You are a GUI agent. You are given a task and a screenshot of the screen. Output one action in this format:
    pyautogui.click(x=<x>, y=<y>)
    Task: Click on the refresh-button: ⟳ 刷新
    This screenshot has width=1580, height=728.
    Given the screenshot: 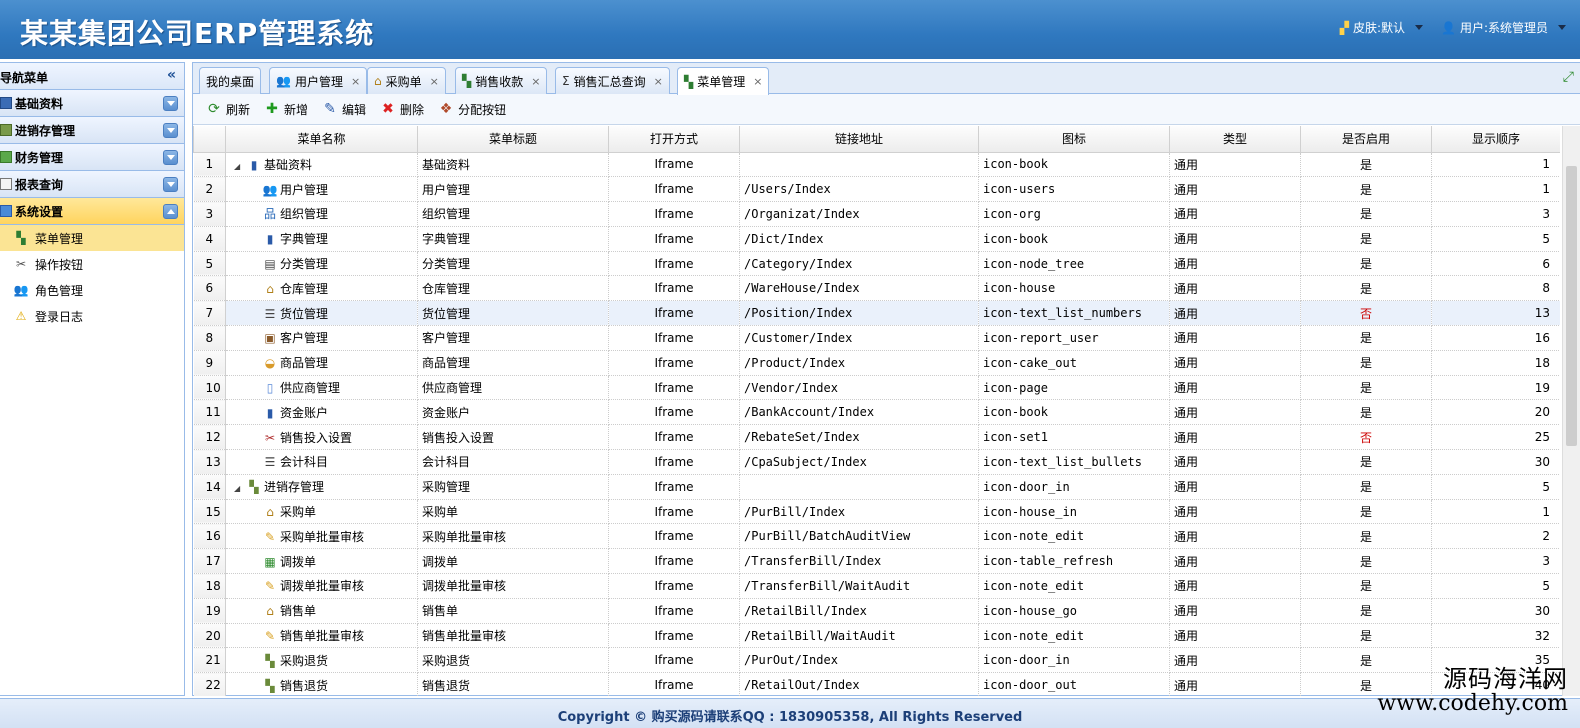 What is the action you would take?
    pyautogui.click(x=228, y=109)
    